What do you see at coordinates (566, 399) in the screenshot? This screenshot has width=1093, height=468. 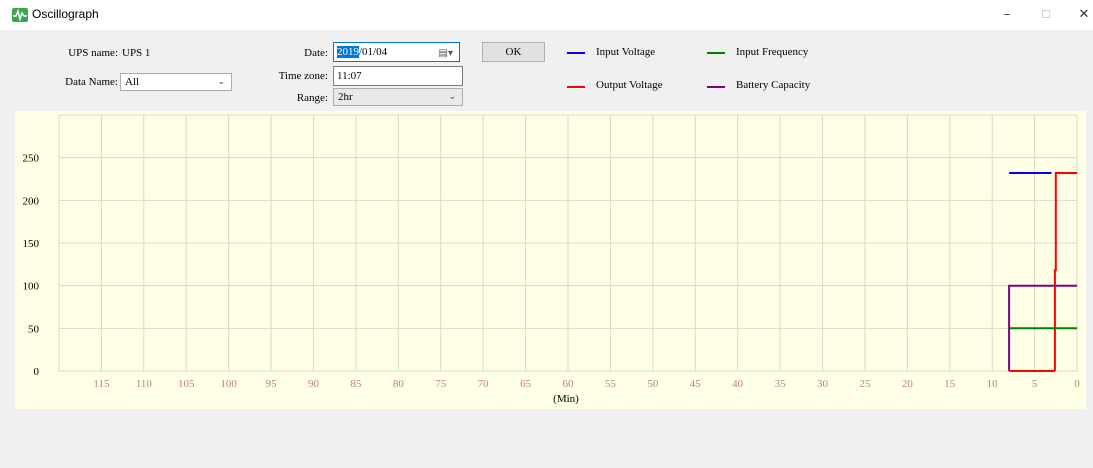 I see `x-axis-label: (Min)` at bounding box center [566, 399].